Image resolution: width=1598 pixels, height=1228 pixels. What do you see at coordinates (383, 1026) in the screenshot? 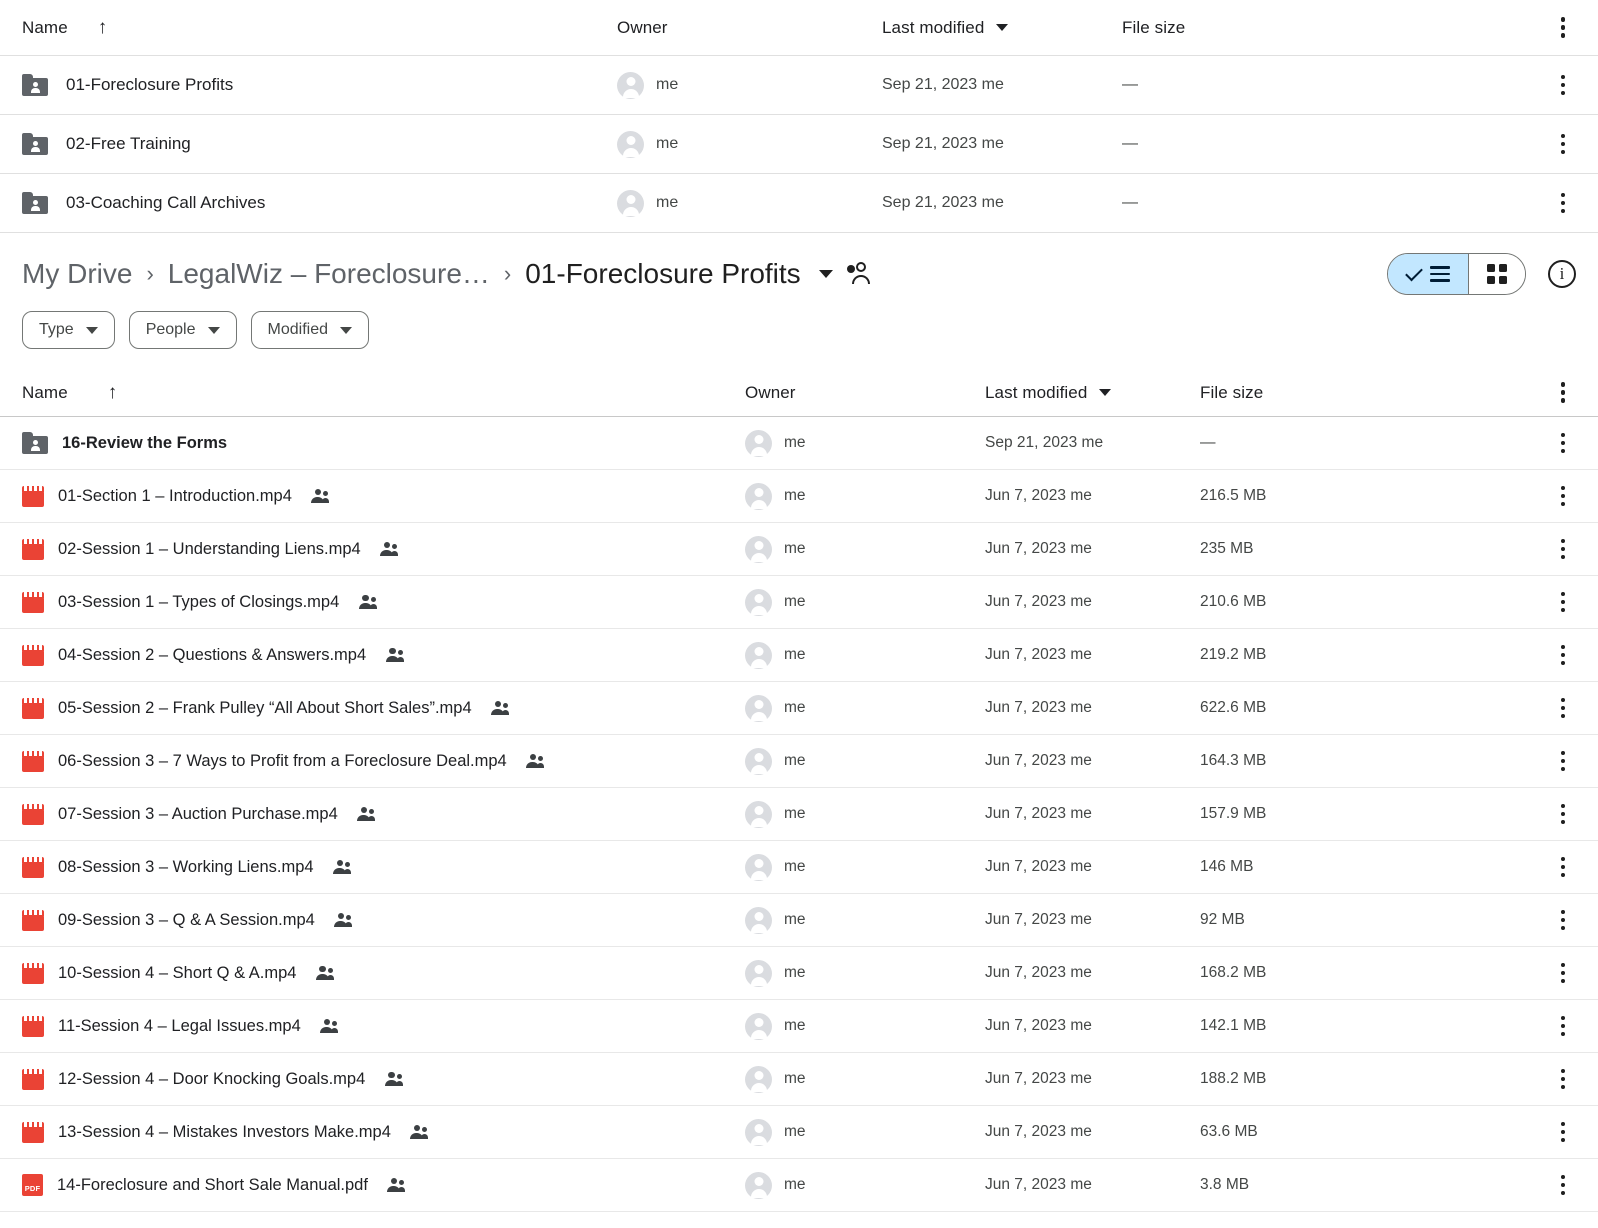
I see `file-name-cell: 11-Session 4 – Legal Issues.mp4` at bounding box center [383, 1026].